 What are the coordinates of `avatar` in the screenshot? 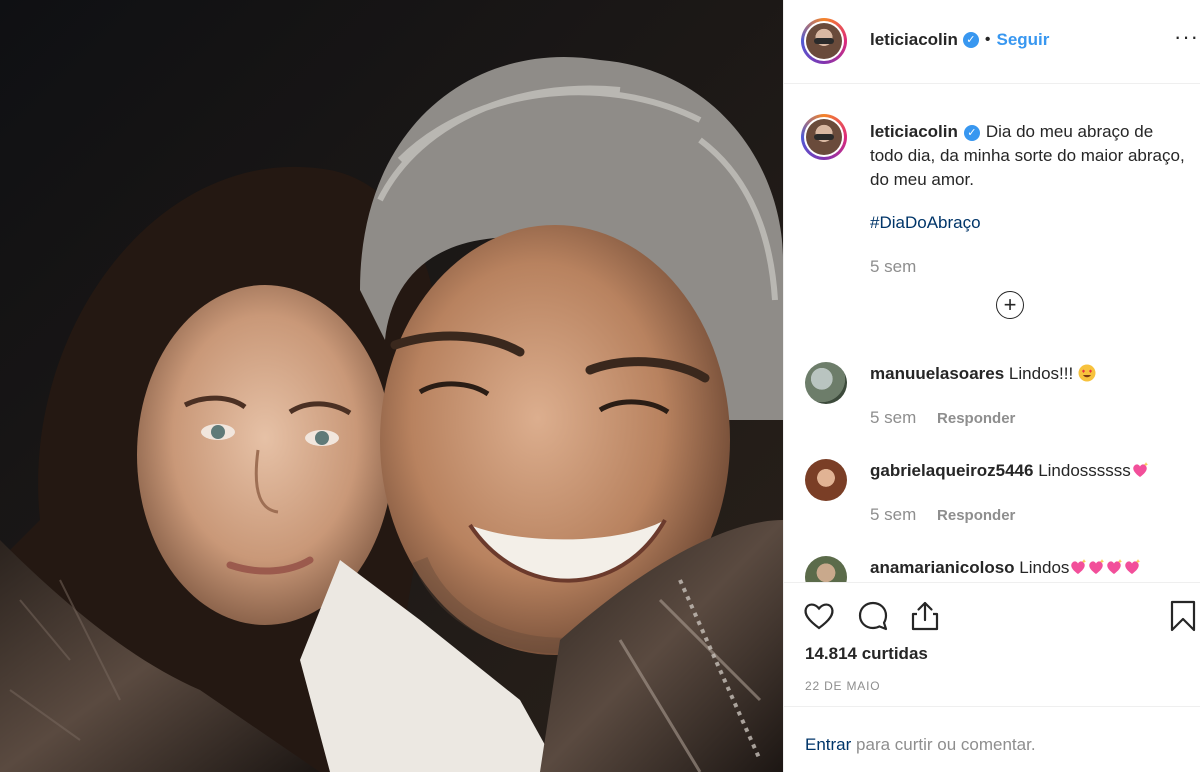 It's located at (824, 41).